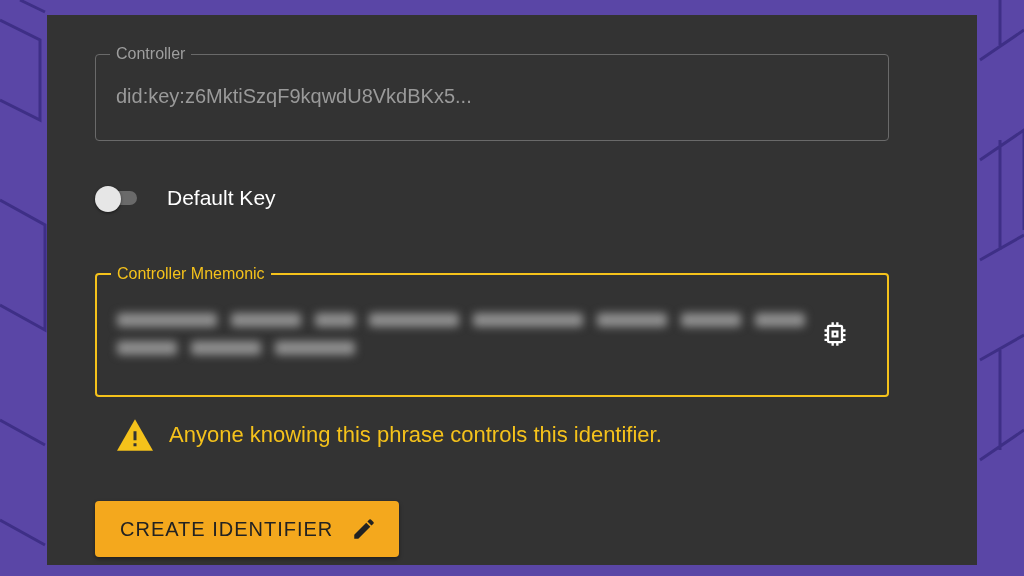 The height and width of the screenshot is (576, 1024). I want to click on toggle-label: Default Key, so click(221, 198).